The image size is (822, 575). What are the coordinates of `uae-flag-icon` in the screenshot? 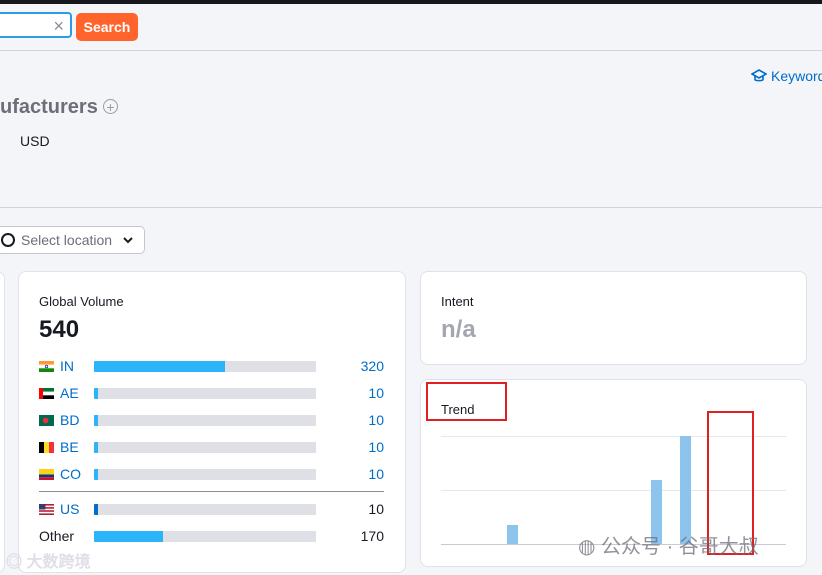 It's located at (46, 393).